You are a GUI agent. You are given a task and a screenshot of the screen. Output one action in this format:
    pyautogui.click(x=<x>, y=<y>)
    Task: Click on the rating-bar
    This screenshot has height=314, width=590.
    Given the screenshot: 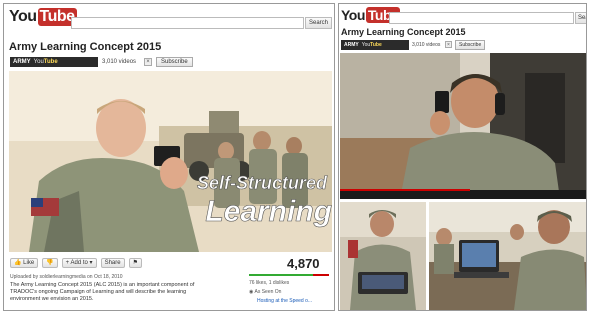 What is the action you would take?
    pyautogui.click(x=289, y=275)
    